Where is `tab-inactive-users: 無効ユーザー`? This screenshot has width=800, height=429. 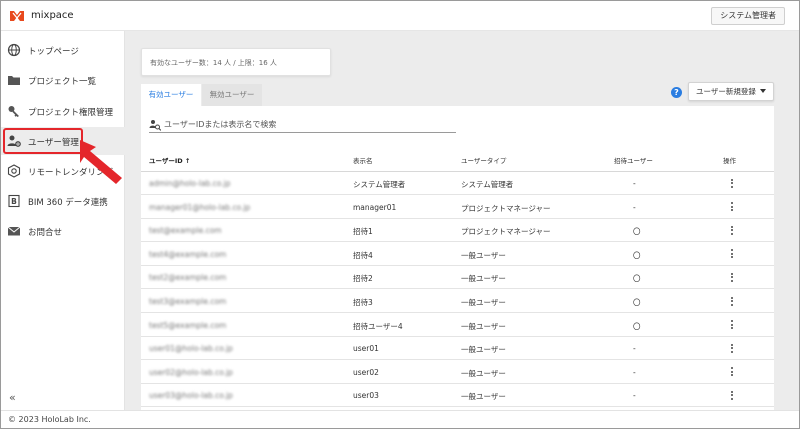 tab-inactive-users: 無効ユーザー is located at coordinates (232, 95).